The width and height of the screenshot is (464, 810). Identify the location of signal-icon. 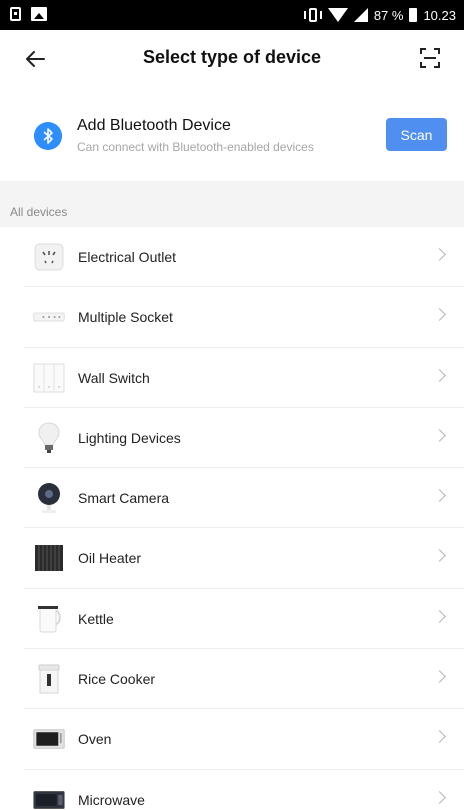
(360, 15).